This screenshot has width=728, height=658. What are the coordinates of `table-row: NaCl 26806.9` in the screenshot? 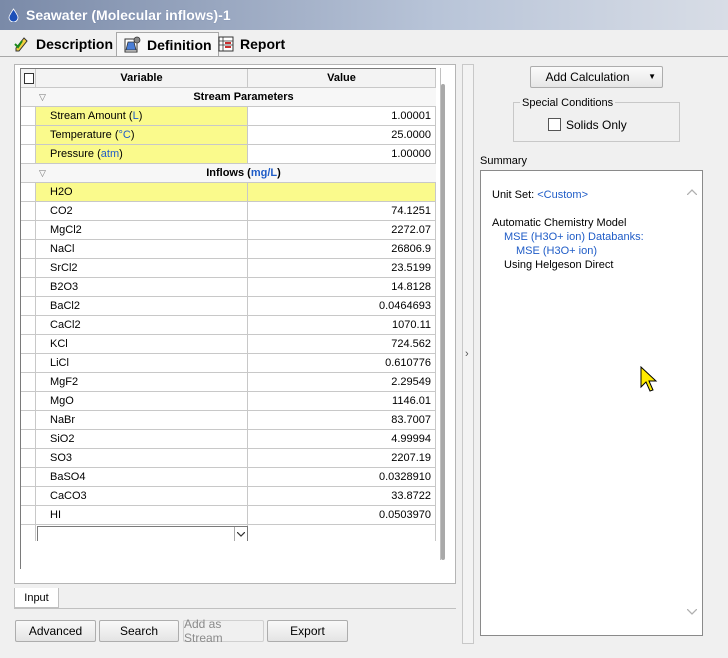 It's located at (228, 249).